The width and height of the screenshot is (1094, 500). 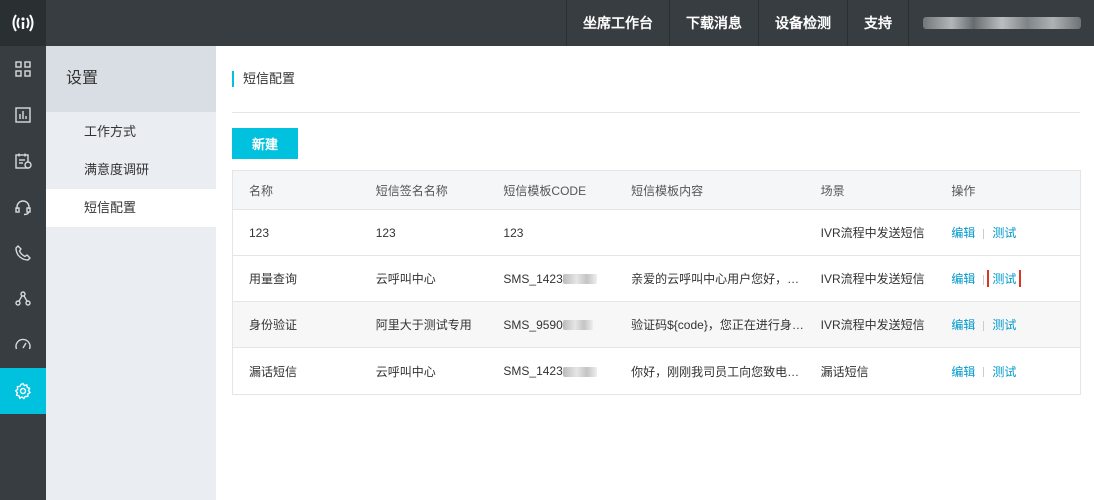 I want to click on subnav-item-satisfaction-survey: 满意度调研, so click(x=131, y=170).